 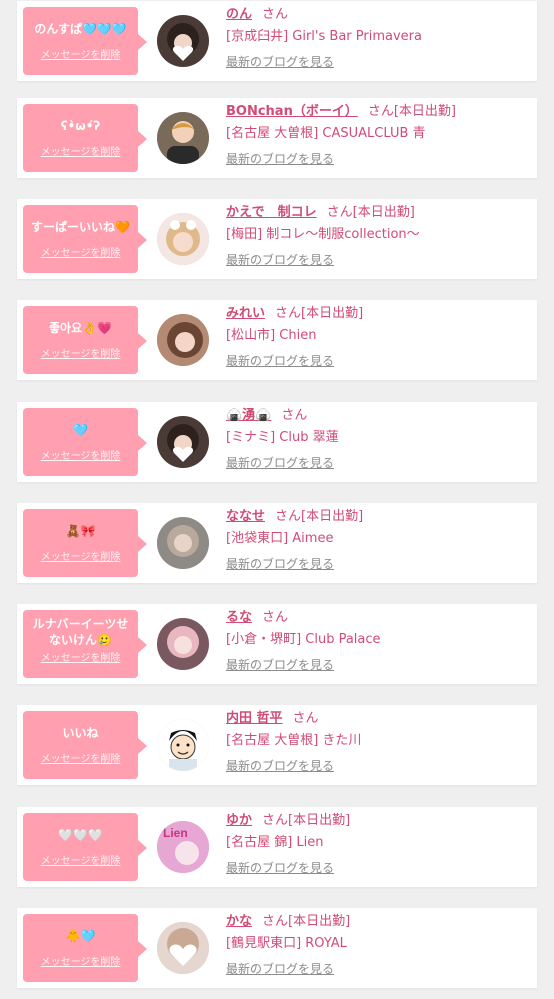 I want to click on cast-info: 内田 哲平 さん [名古屋 大曽根] きた川 最新のブログを見る, so click(x=381, y=742).